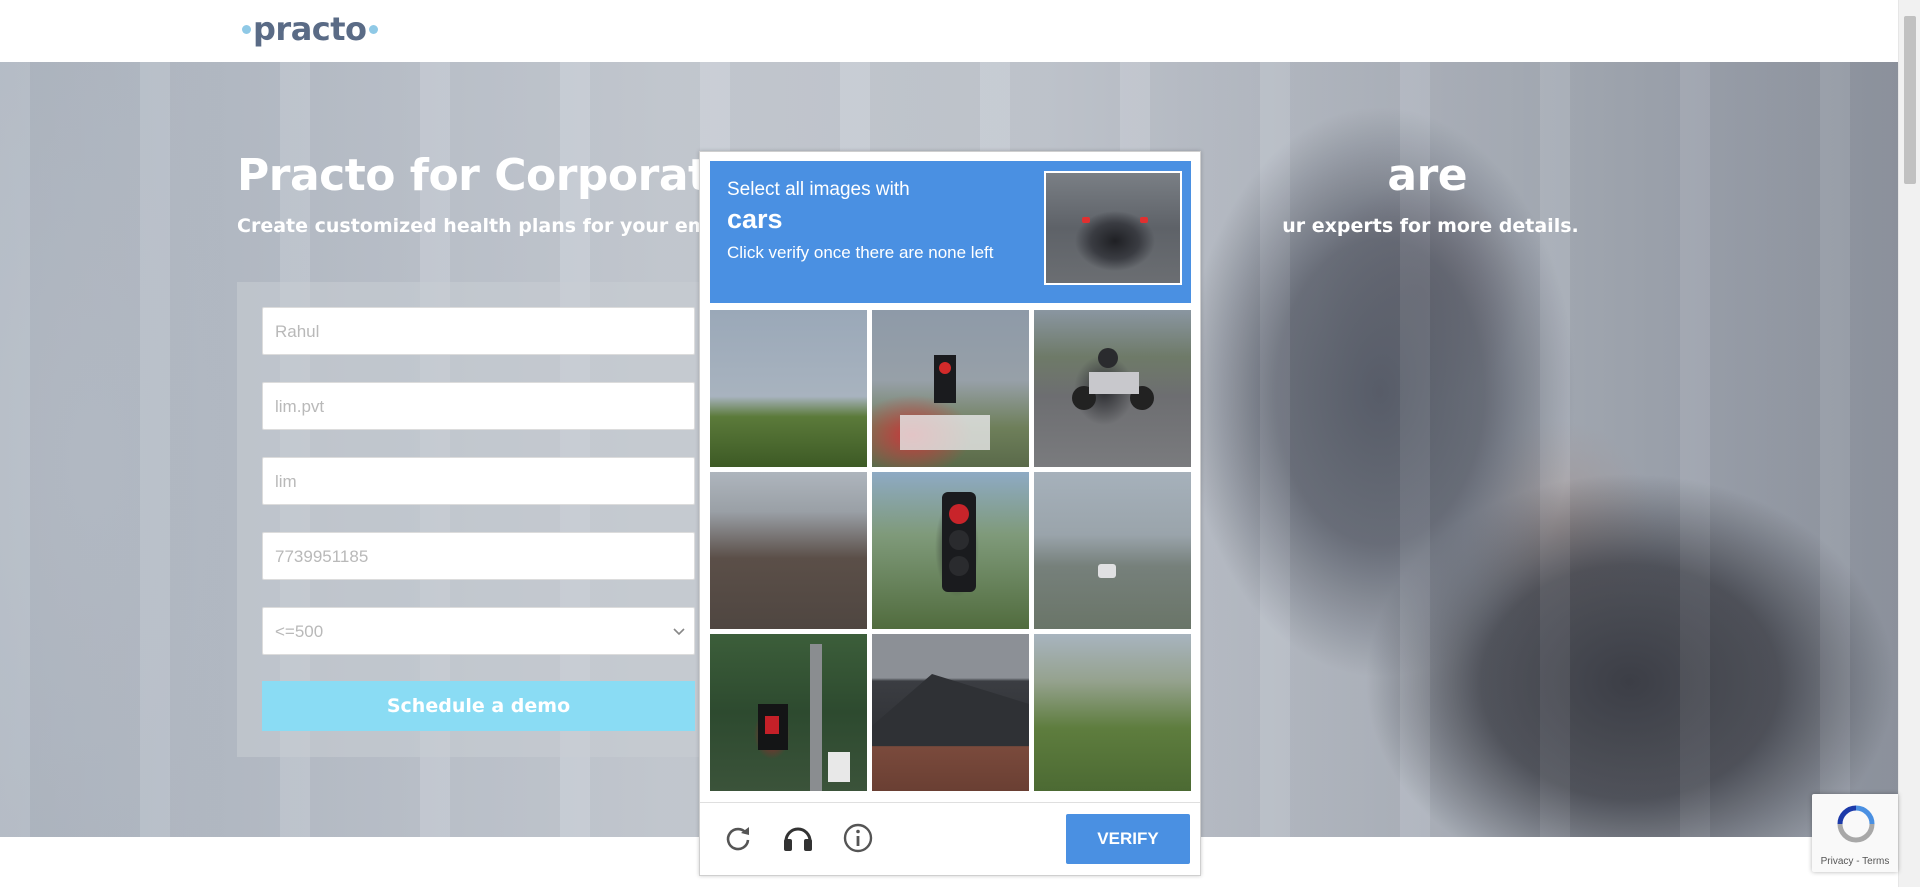 This screenshot has height=887, width=1920. I want to click on logo-text: practo, so click(310, 29).